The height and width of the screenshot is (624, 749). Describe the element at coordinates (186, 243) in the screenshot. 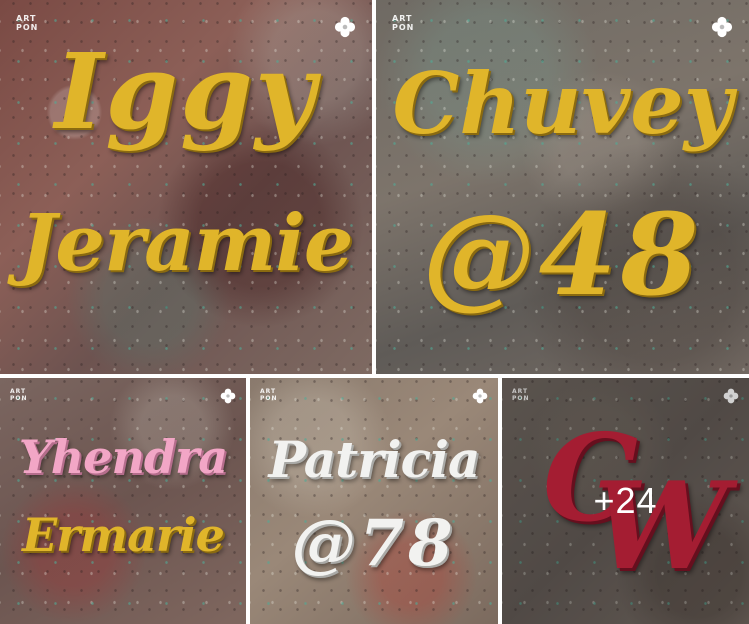

I see `sign-word-2: Jeramie` at that location.